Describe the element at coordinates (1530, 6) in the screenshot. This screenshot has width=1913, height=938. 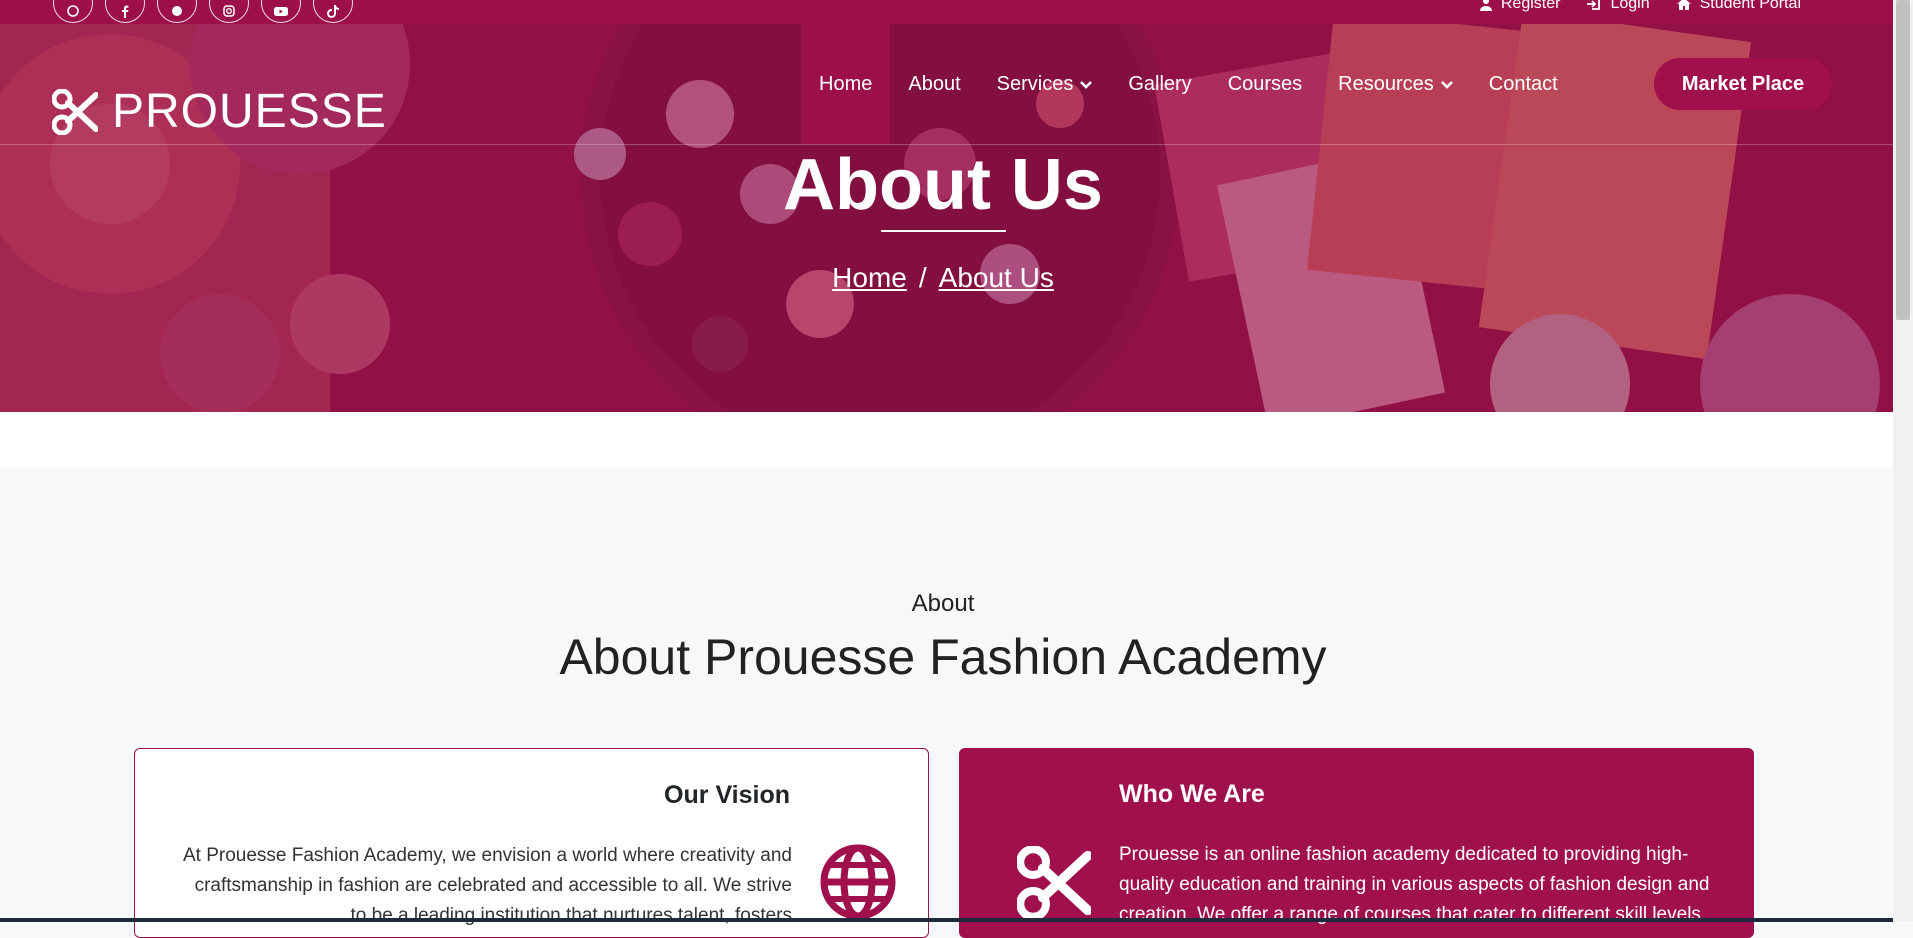
I see `register-label: Register` at that location.